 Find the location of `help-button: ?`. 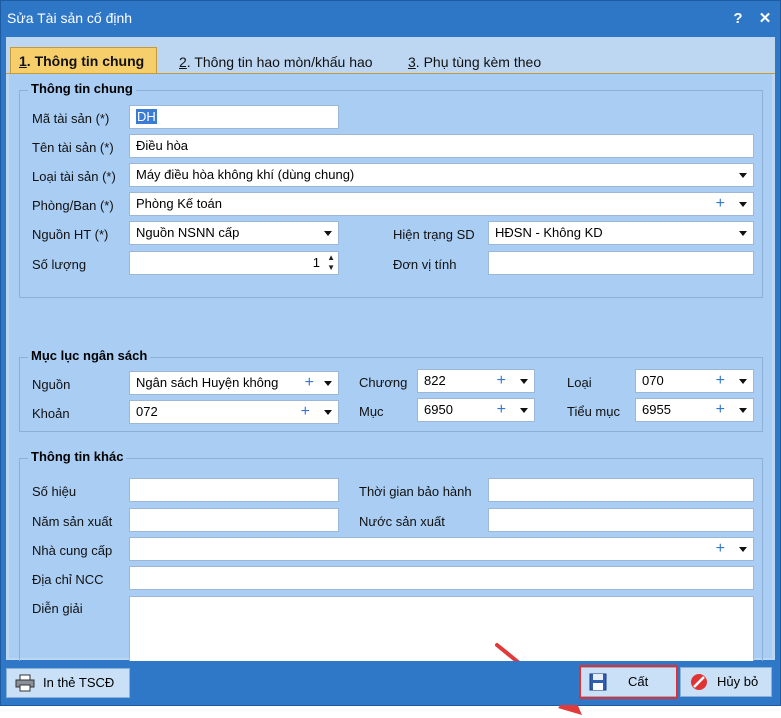

help-button: ? is located at coordinates (738, 19).